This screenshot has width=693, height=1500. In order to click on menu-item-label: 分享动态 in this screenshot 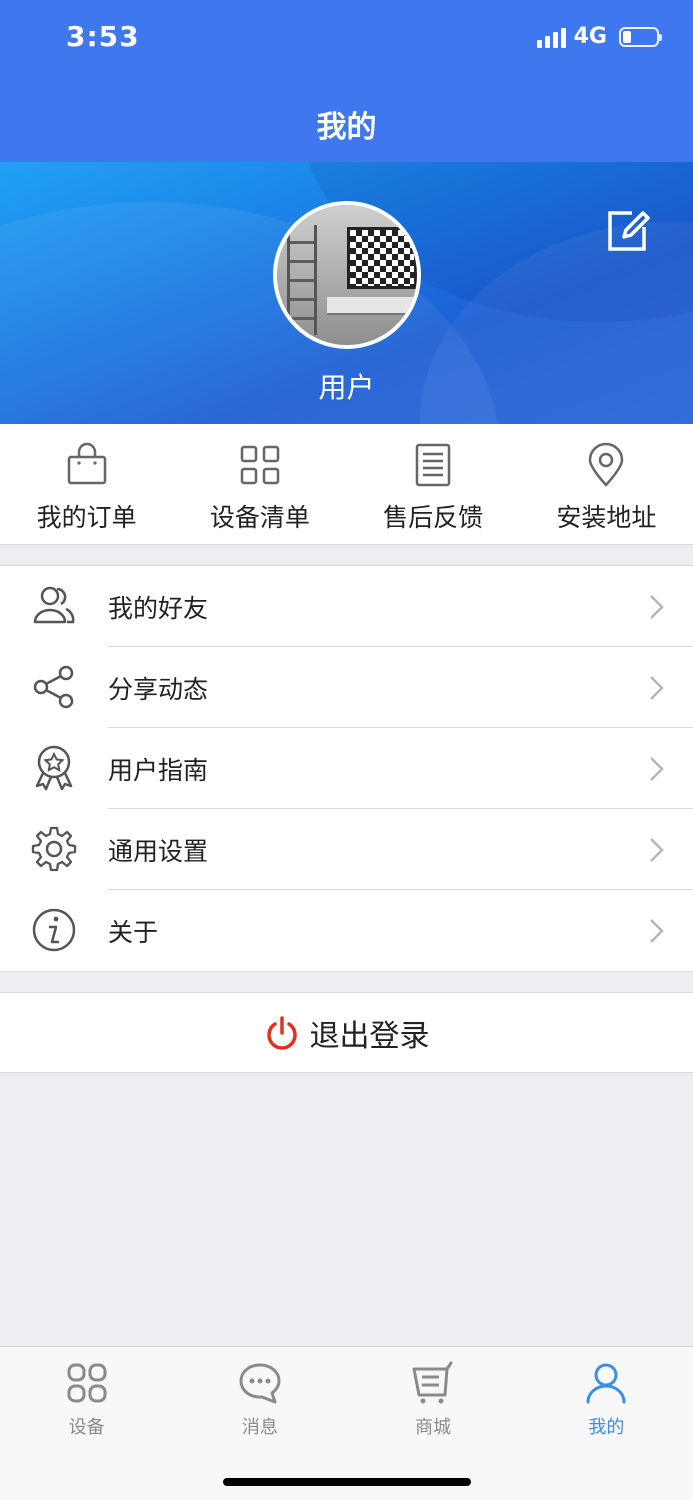, I will do `click(158, 689)`.